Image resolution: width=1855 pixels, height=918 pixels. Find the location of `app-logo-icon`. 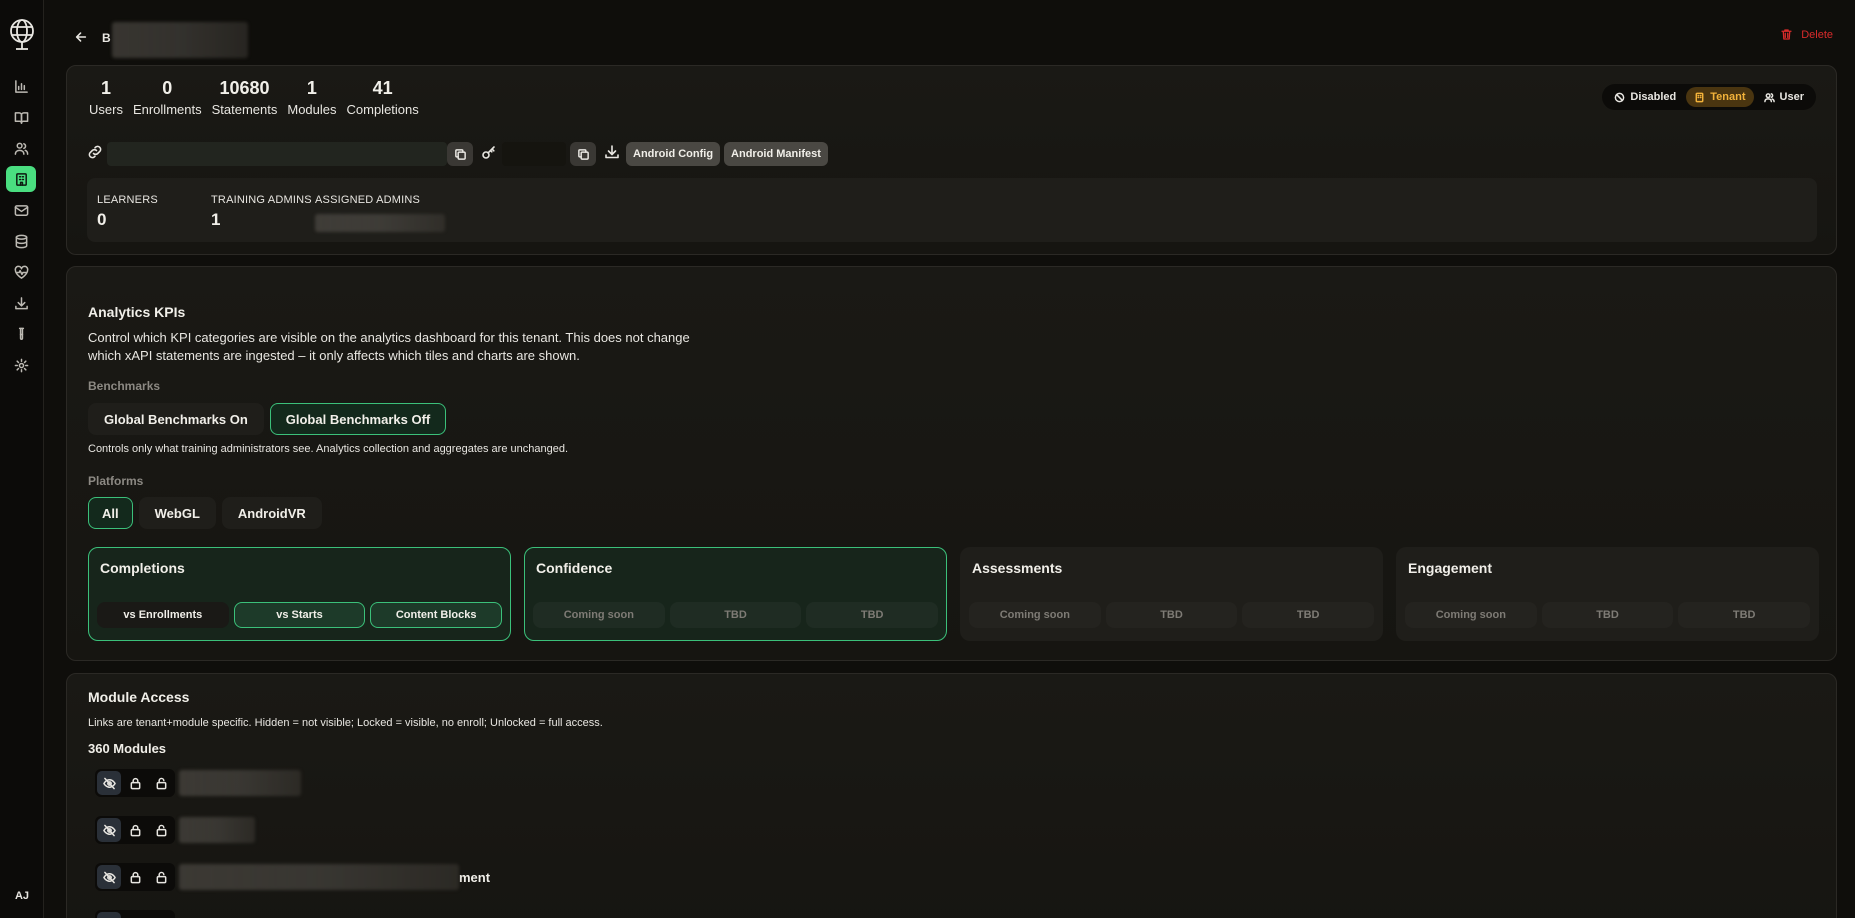

app-logo-icon is located at coordinates (22, 33).